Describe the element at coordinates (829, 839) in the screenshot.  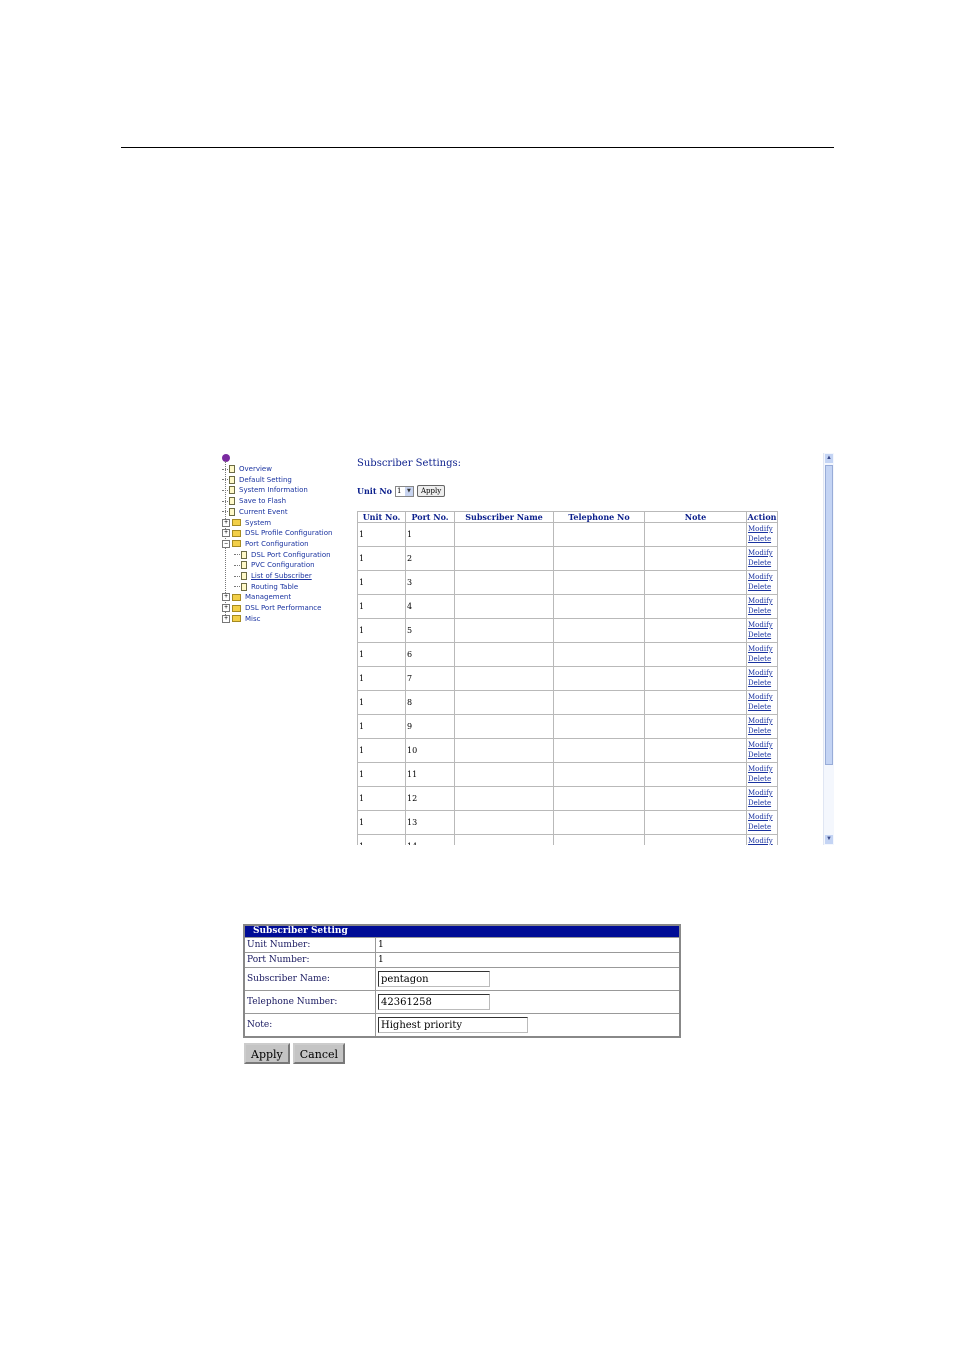
I see `scroll-down-icon: ▼` at that location.